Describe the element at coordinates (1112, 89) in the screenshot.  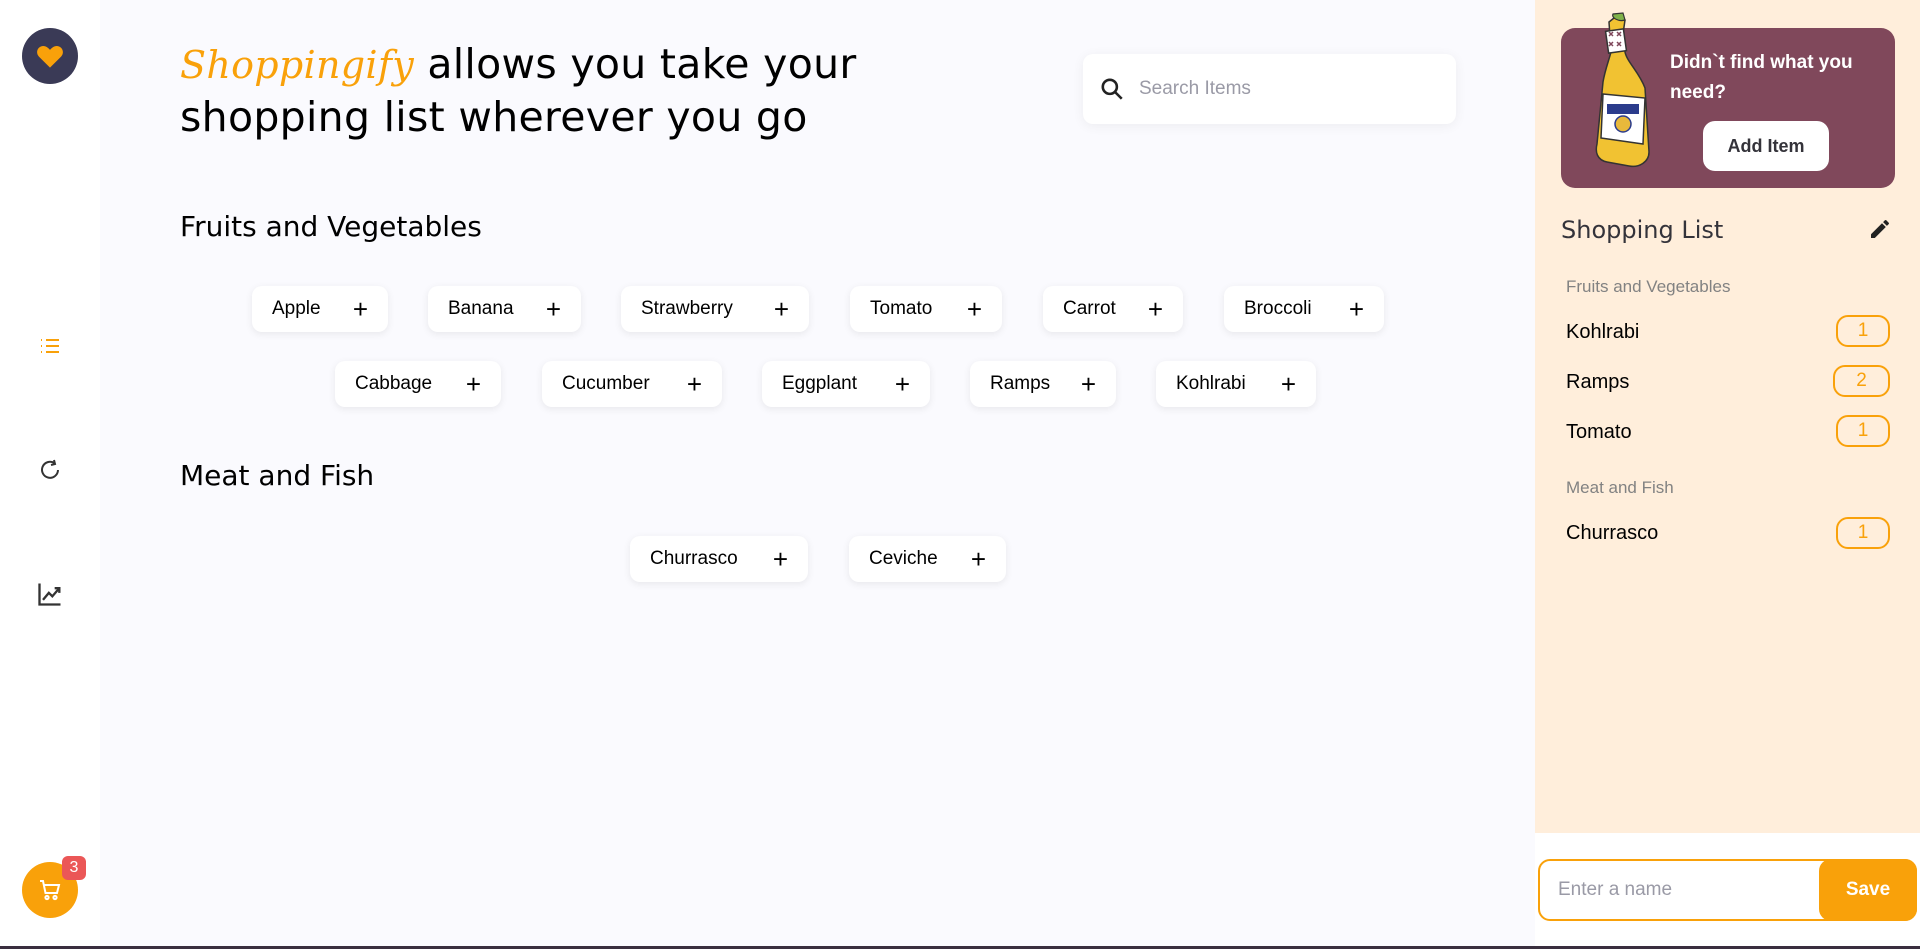
I see `search-icon` at that location.